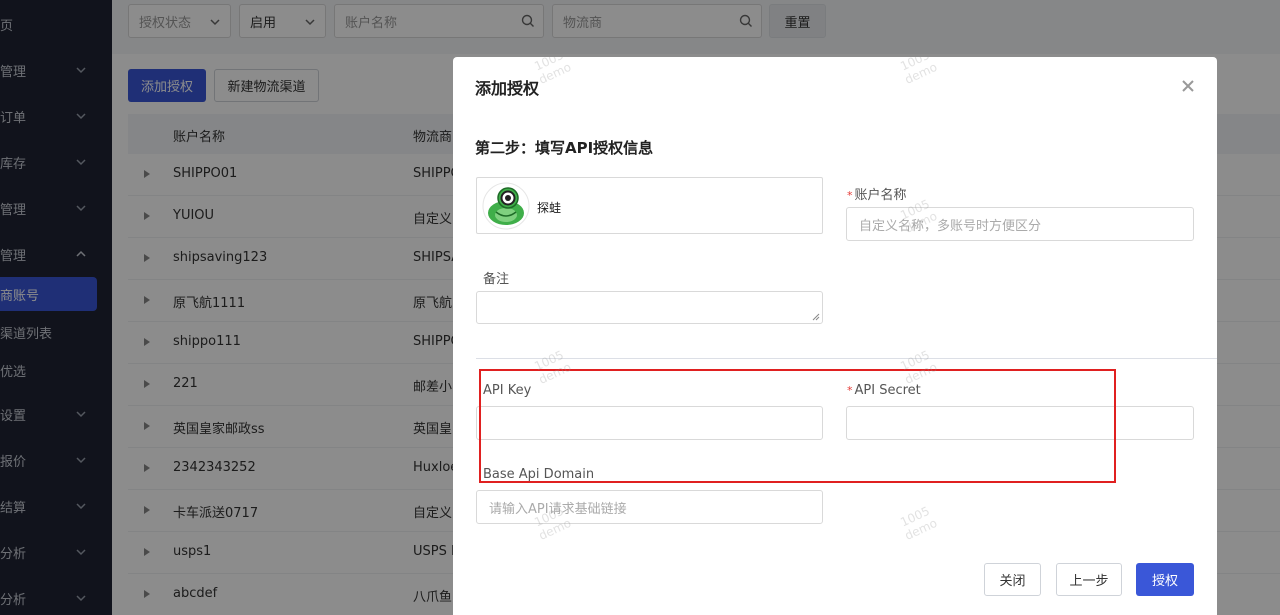 This screenshot has height=615, width=1280. What do you see at coordinates (649, 307) in the screenshot?
I see `remark-textarea` at bounding box center [649, 307].